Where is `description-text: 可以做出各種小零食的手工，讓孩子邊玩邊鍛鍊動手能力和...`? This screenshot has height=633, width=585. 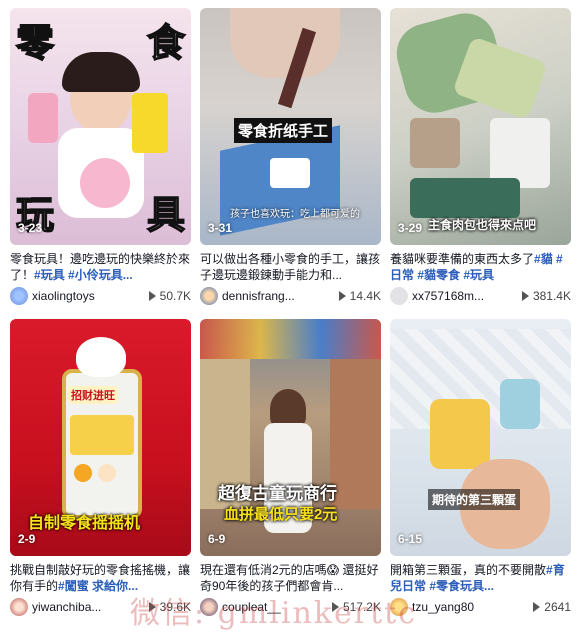
description-text: 可以做出各種小零食的手工，讓孩子邊玩邊鍛鍊動手能力和... is located at coordinates (290, 267).